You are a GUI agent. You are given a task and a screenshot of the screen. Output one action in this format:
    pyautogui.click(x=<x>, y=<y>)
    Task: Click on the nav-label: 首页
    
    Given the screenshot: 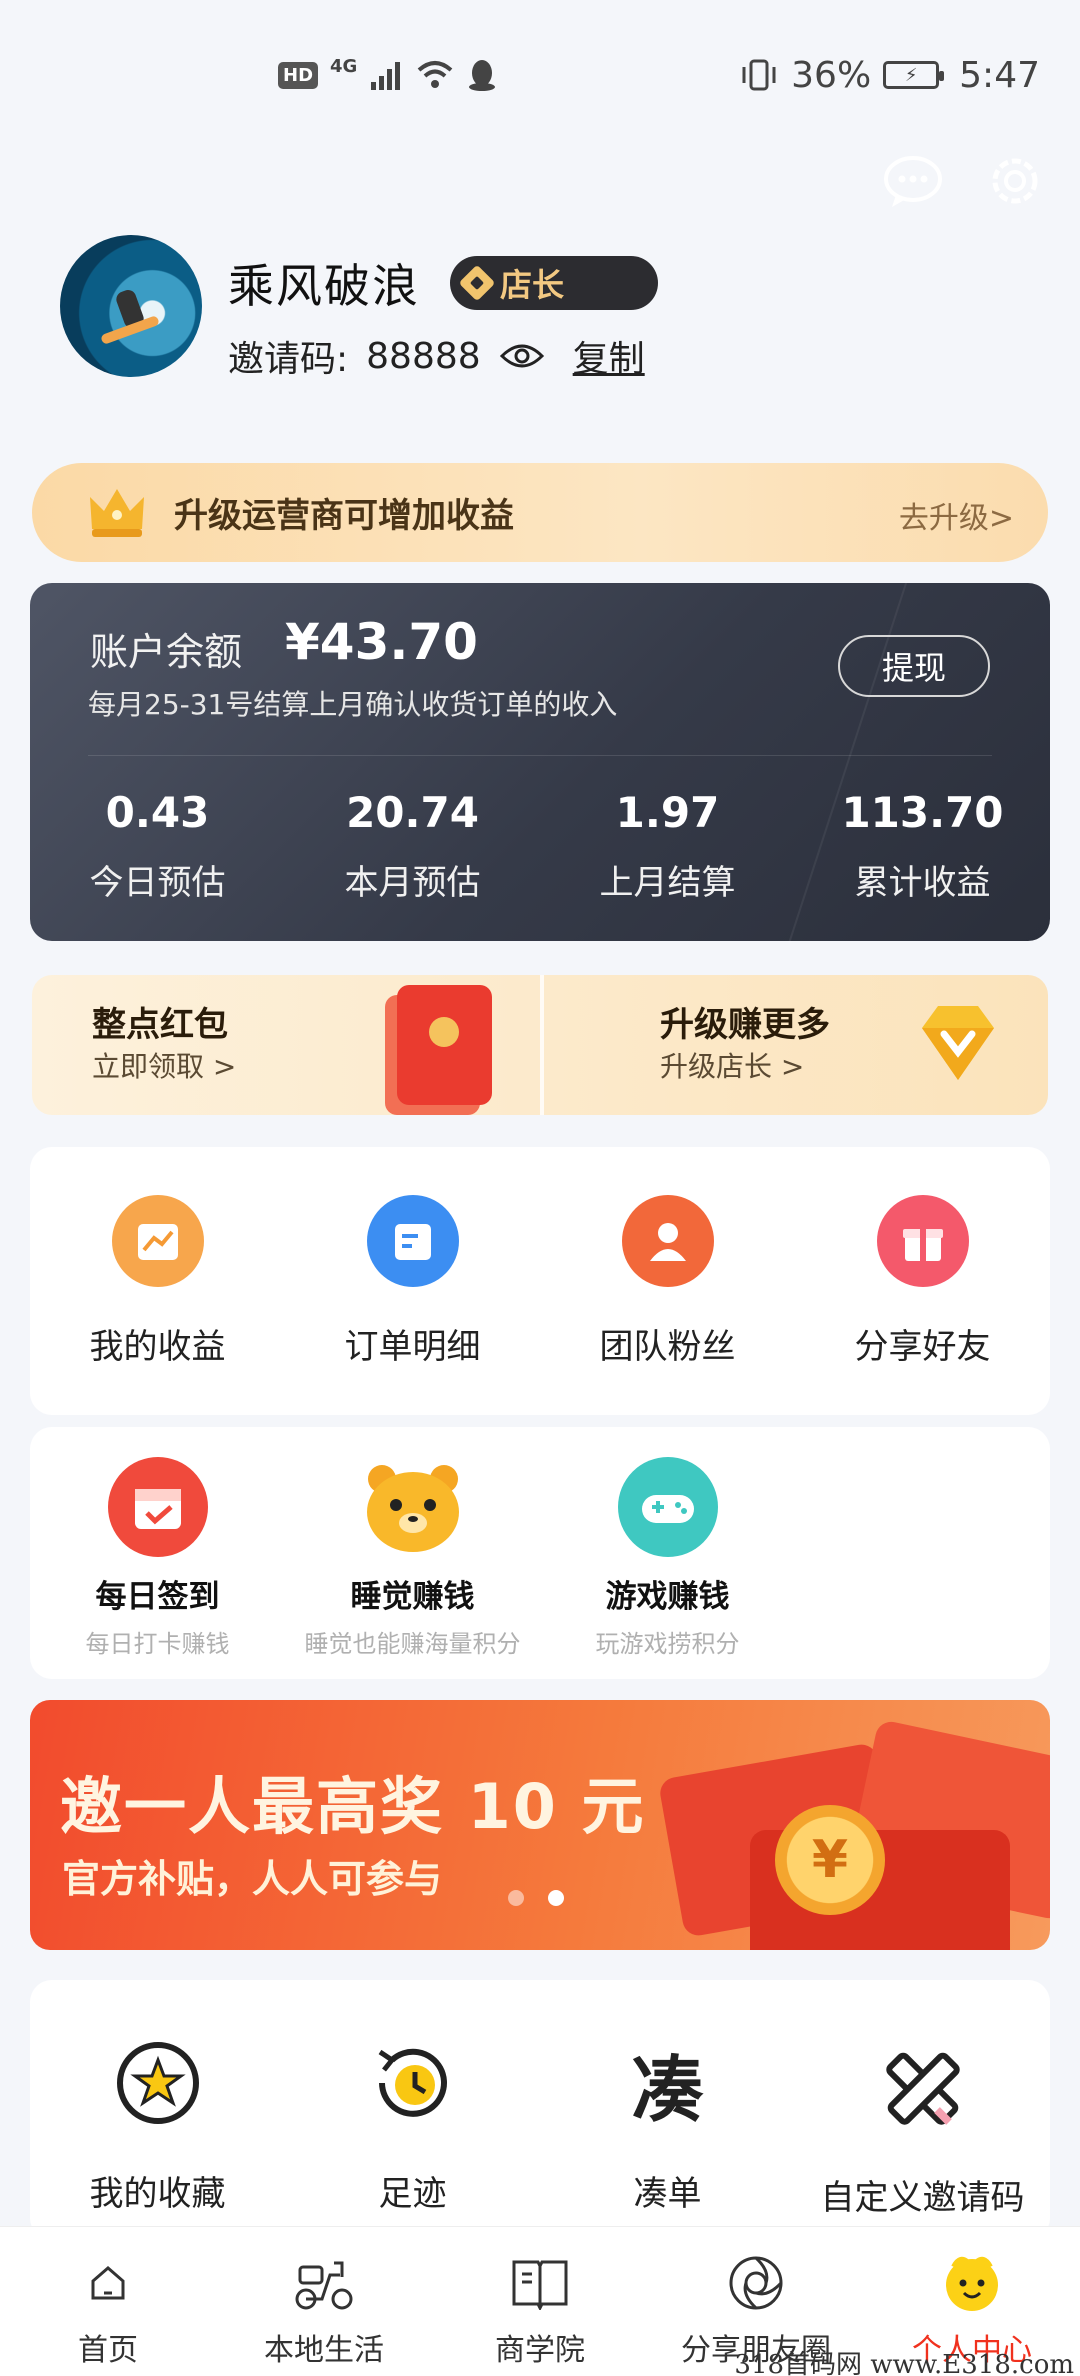 What is the action you would take?
    pyautogui.click(x=108, y=2350)
    